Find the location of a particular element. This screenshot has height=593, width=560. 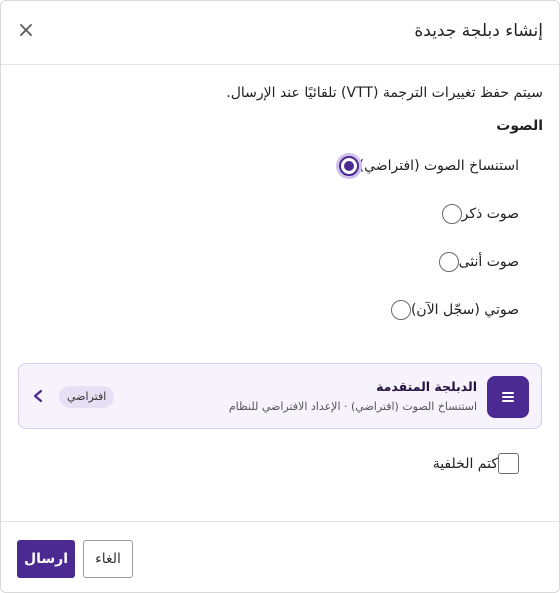

voice-option-label: صوت ذكر is located at coordinates (490, 214).